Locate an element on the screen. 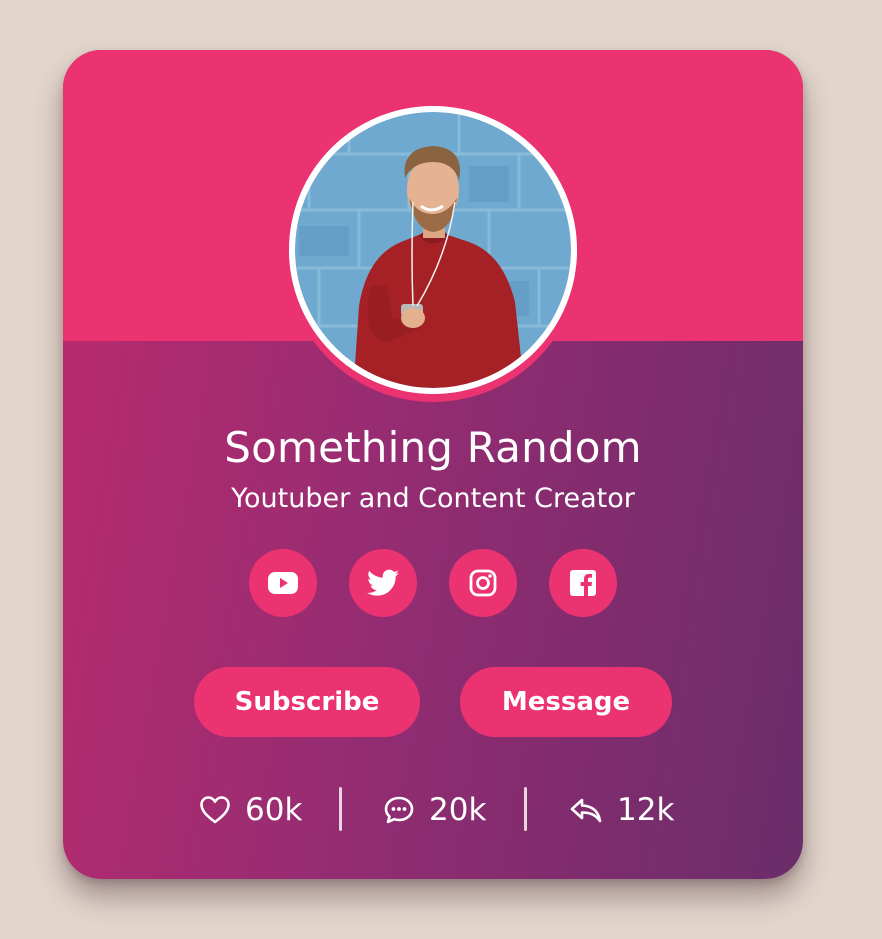 The width and height of the screenshot is (882, 939). message-button: Message is located at coordinates (566, 702).